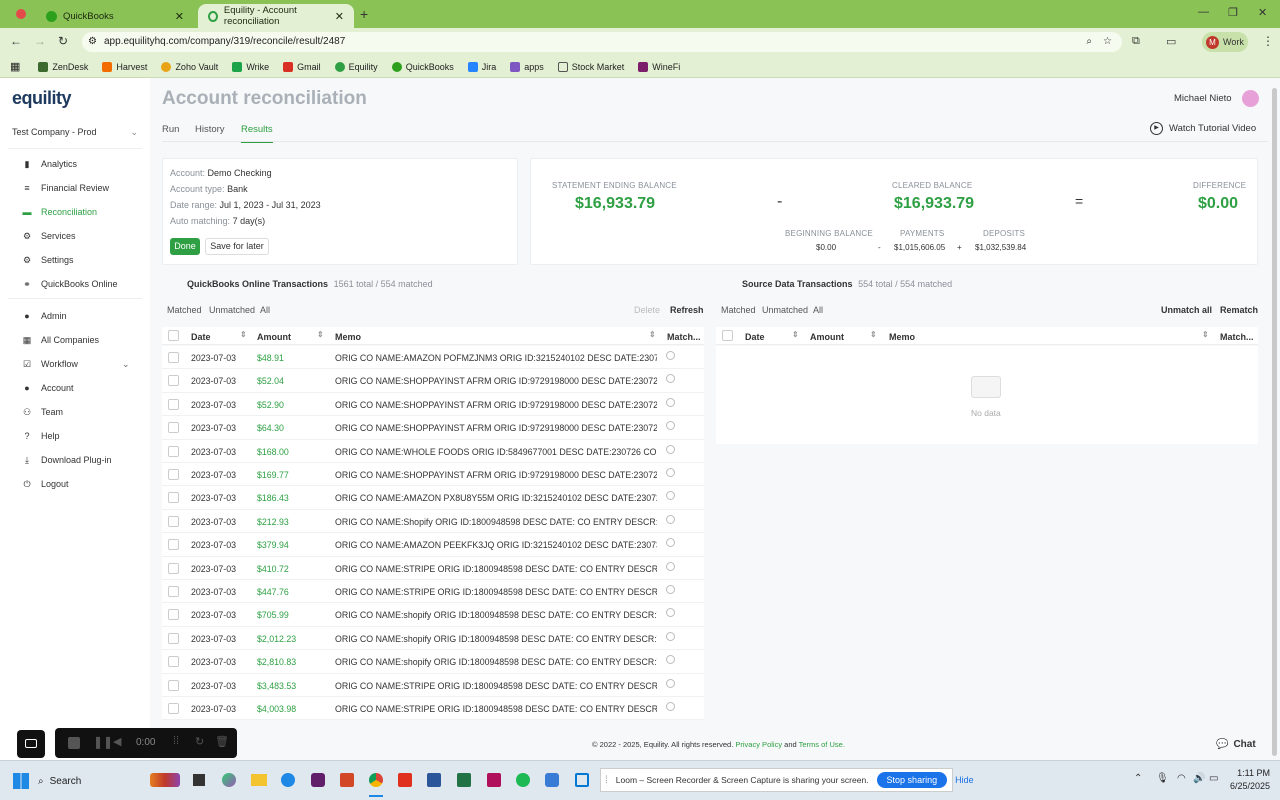 This screenshot has width=1280, height=800. I want to click on apps-grid-icon: ▦, so click(15, 66).